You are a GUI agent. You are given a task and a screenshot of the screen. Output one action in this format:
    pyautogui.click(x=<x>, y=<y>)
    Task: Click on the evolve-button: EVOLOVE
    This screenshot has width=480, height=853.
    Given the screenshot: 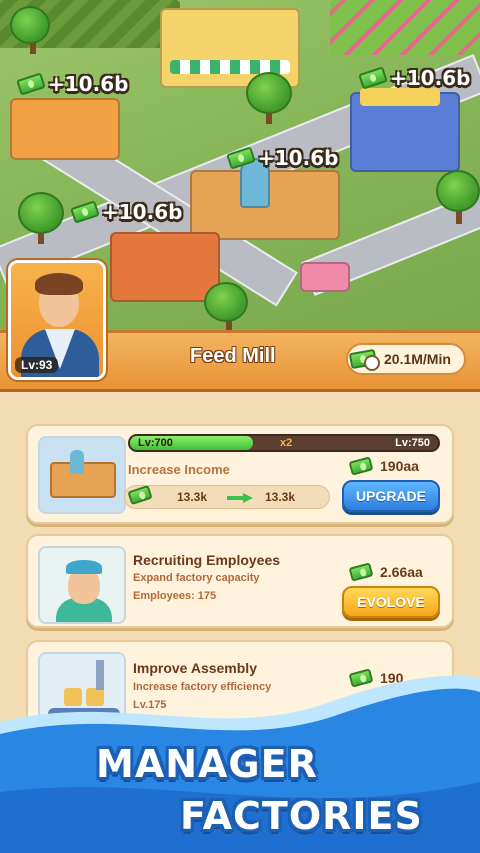 What is the action you would take?
    pyautogui.click(x=391, y=602)
    